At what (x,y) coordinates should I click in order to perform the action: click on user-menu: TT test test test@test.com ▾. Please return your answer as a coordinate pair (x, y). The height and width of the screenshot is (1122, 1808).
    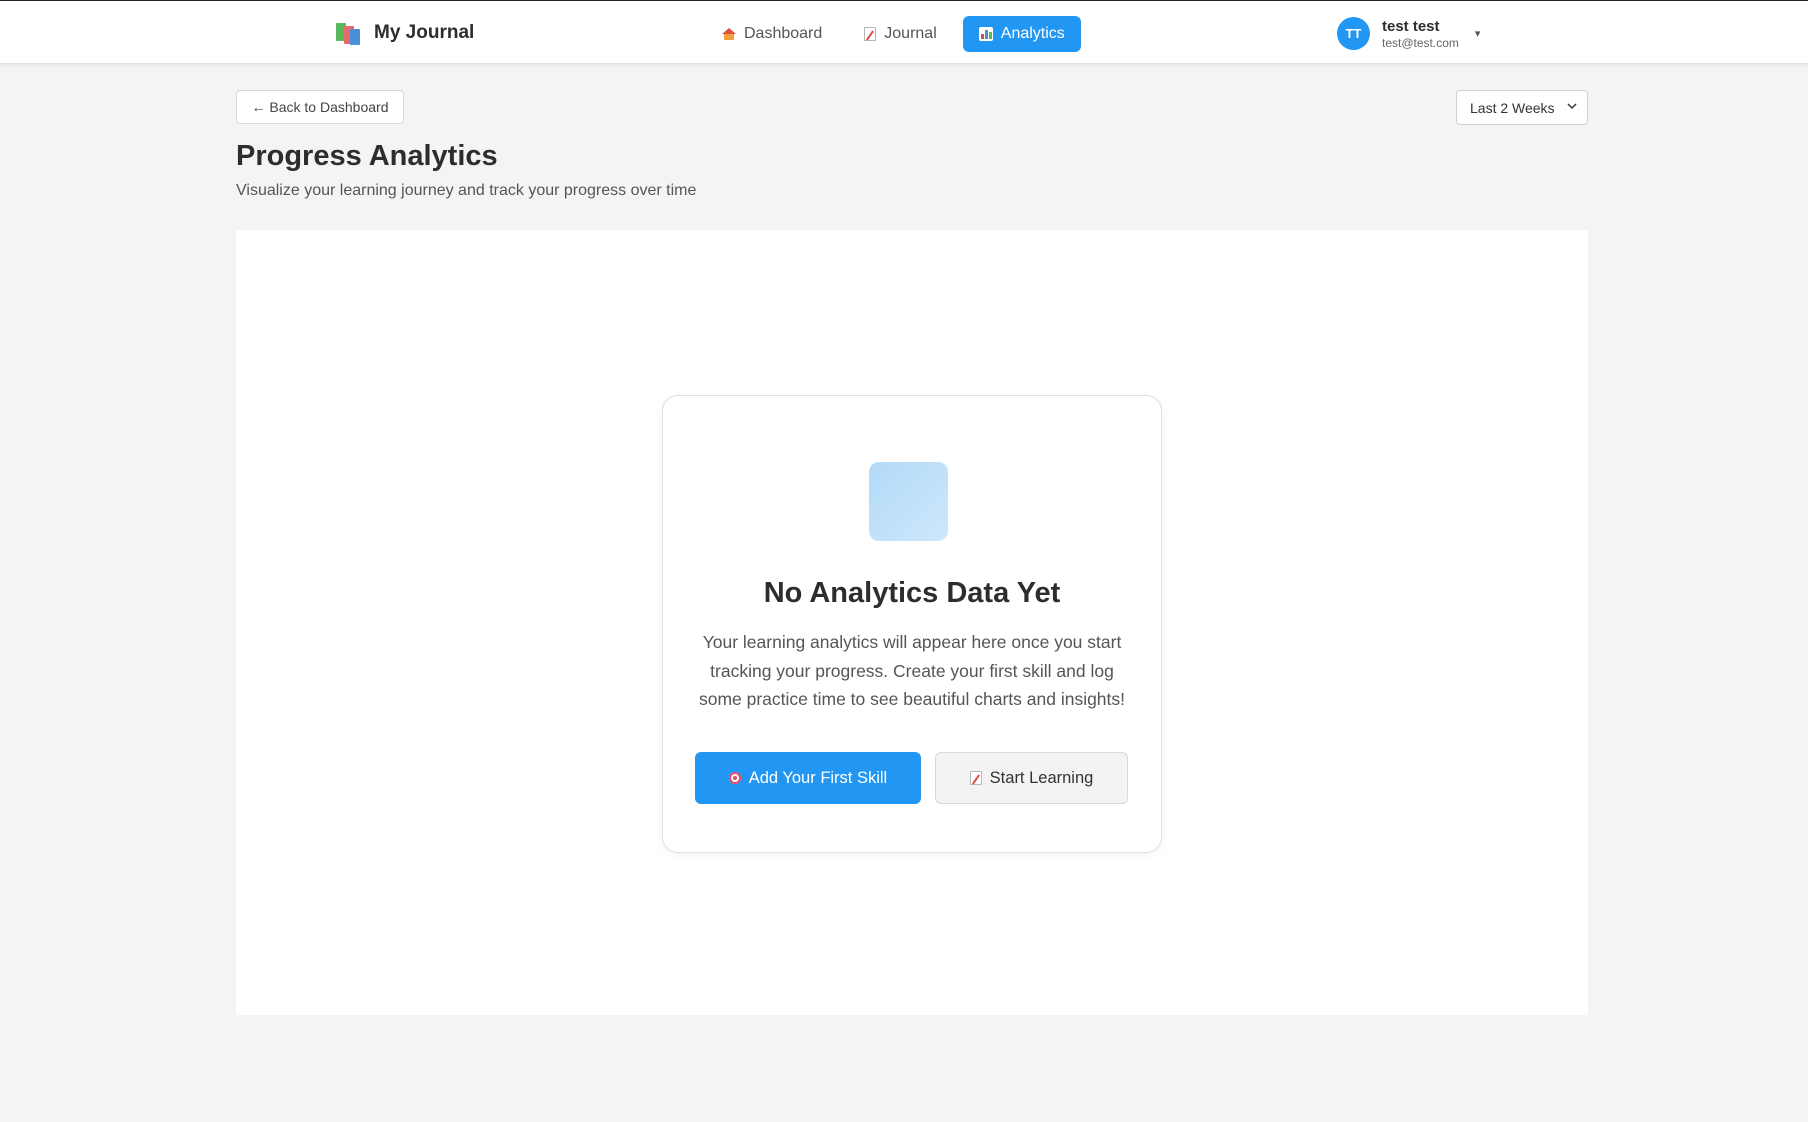
    Looking at the image, I should click on (1408, 33).